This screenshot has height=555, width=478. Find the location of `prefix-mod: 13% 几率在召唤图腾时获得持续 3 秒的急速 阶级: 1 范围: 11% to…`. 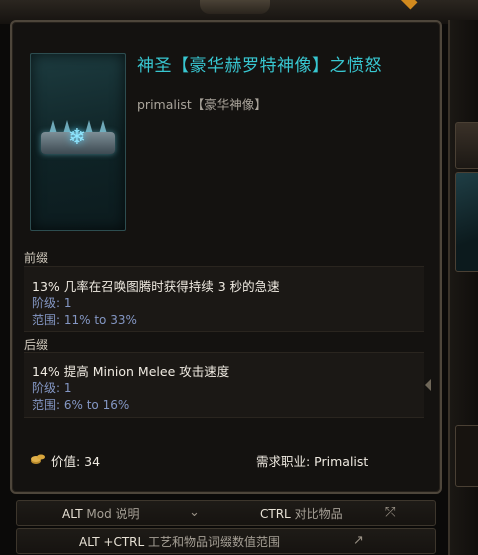

prefix-mod: 13% 几率在召唤图腾时获得持续 3 秒的急速 阶级: 1 范围: 11% to… is located at coordinates (224, 299).